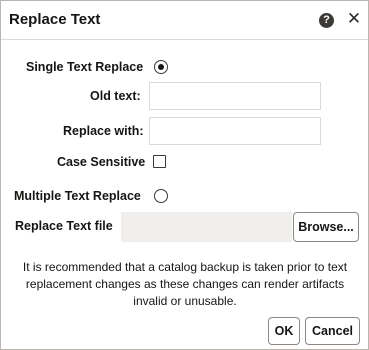  What do you see at coordinates (85, 67) in the screenshot?
I see `single-replace-label: Single Text Replace` at bounding box center [85, 67].